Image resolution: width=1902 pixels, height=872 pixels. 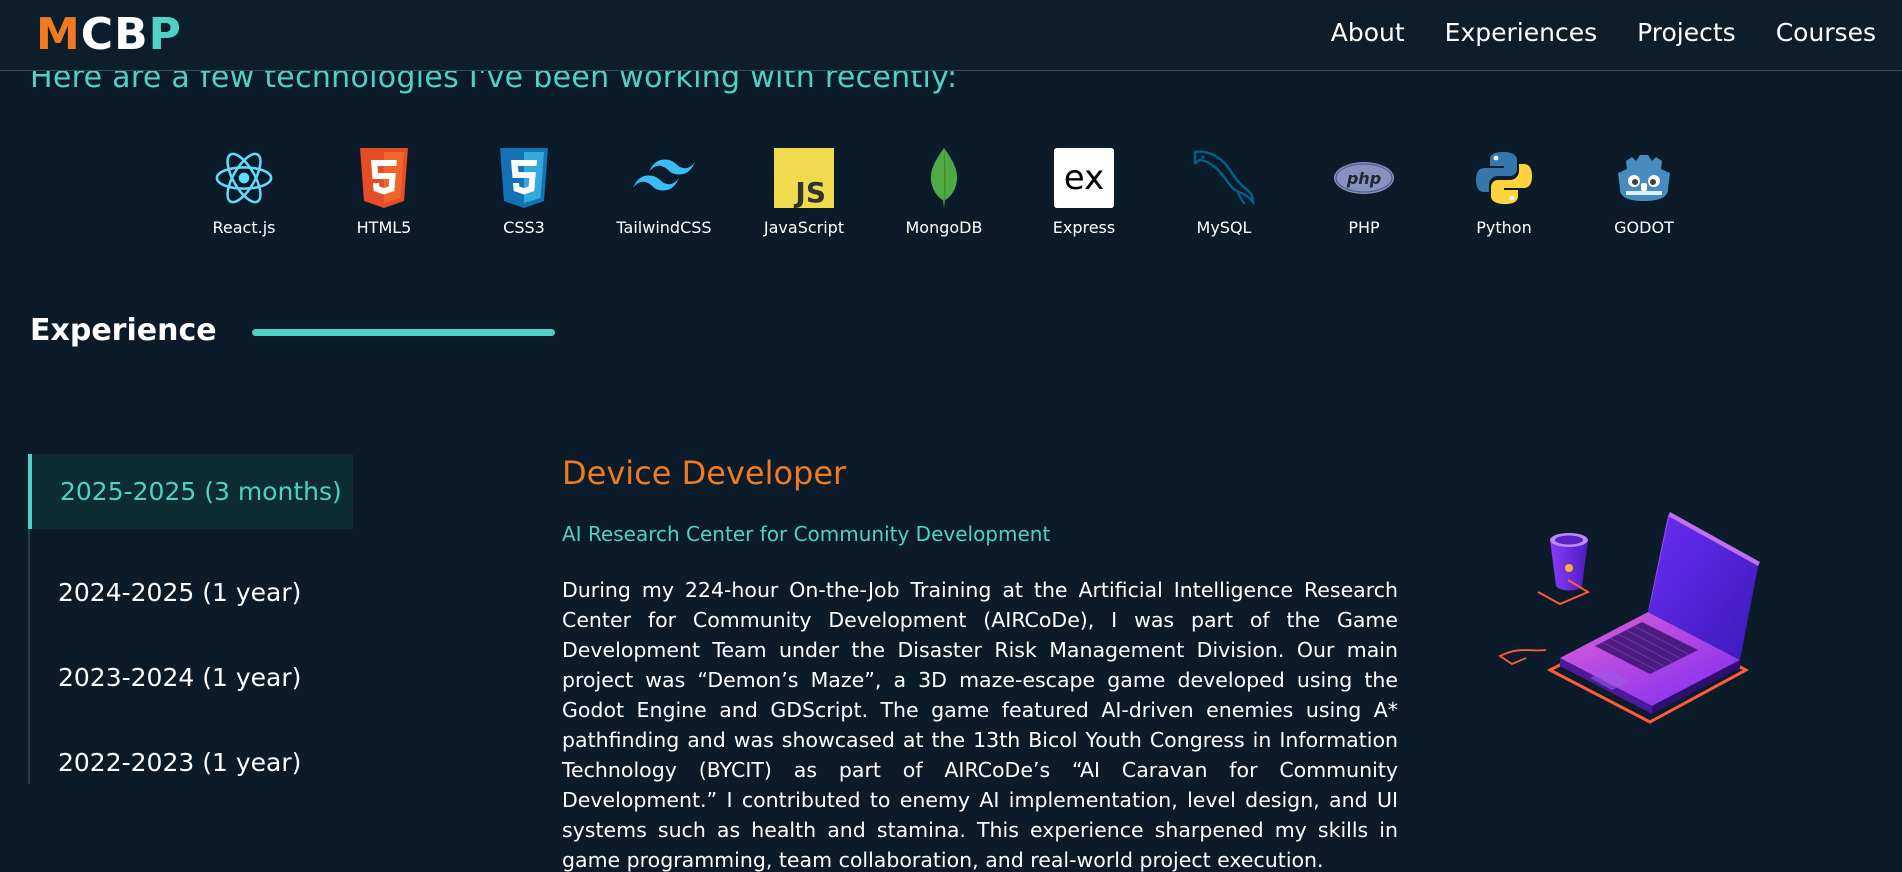 I want to click on tech-item-mysql: MySQL, so click(x=1224, y=191).